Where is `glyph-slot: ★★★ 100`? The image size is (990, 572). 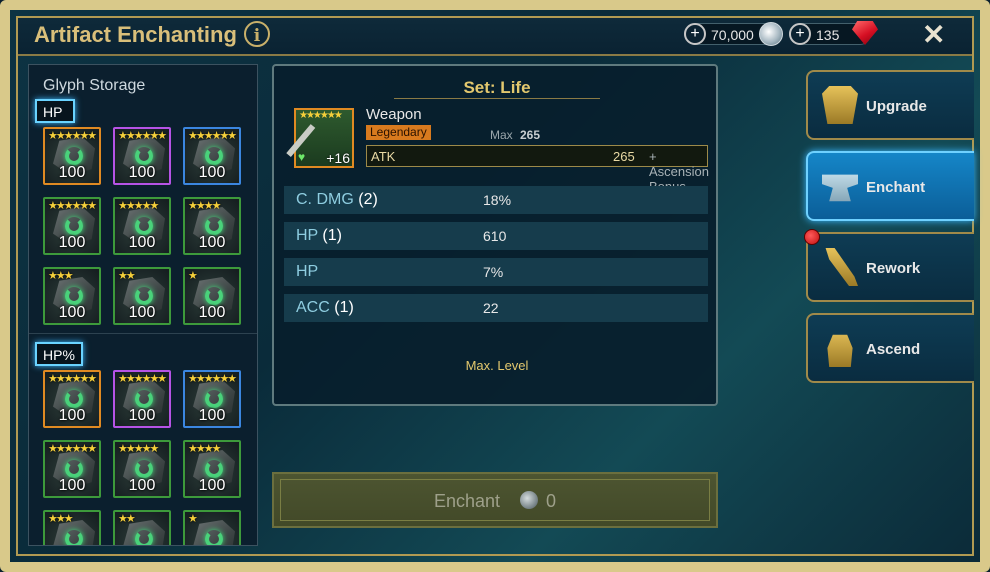
glyph-slot: ★★★ 100 is located at coordinates (72, 296).